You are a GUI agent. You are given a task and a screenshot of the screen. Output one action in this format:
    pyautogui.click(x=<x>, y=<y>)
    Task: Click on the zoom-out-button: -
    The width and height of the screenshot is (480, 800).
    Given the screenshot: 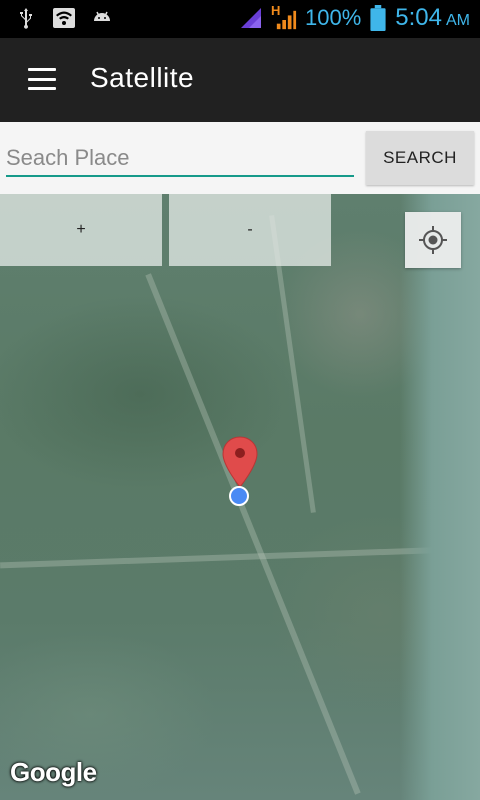 What is the action you would take?
    pyautogui.click(x=250, y=230)
    